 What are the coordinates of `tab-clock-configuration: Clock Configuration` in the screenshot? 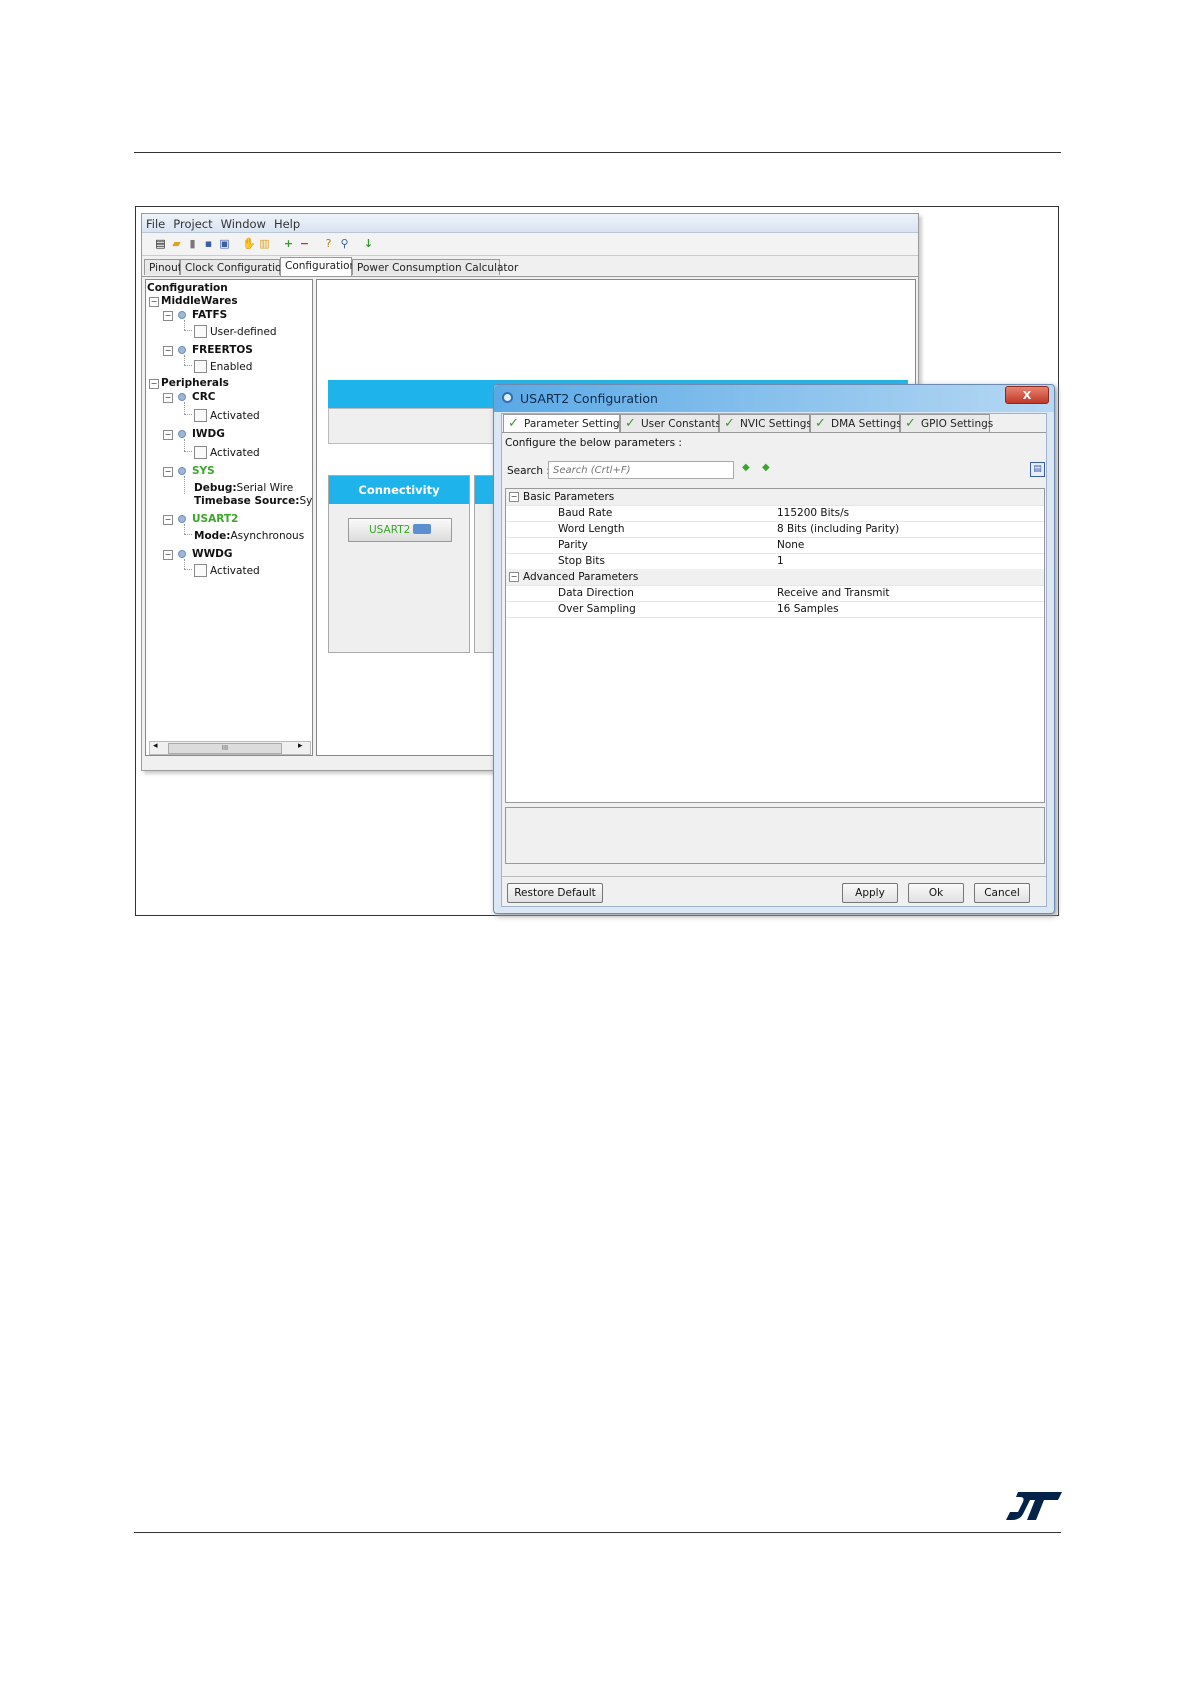 It's located at (234, 267).